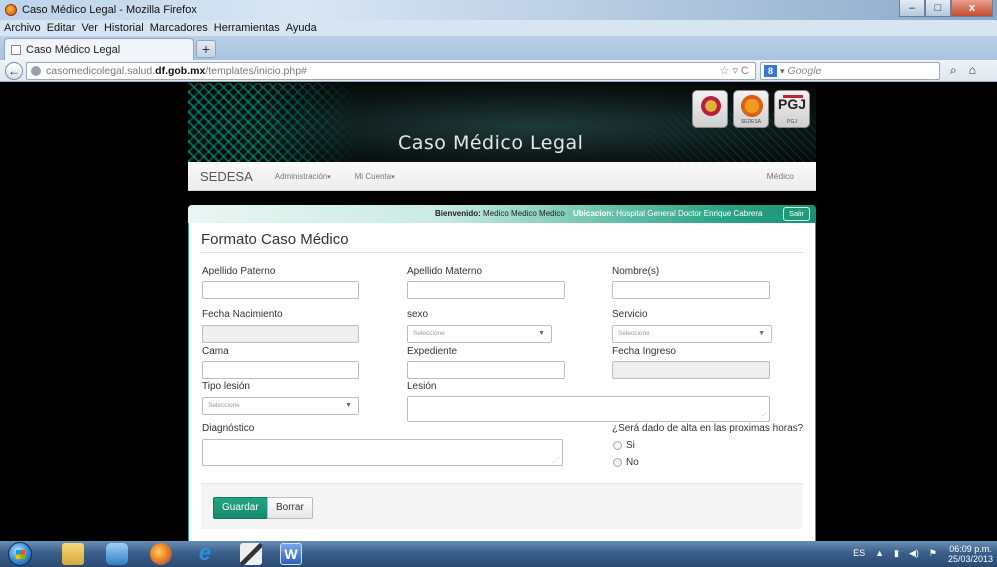 The image size is (997, 567). What do you see at coordinates (247, 28) in the screenshot?
I see `menu-herramientas: Herramientas` at bounding box center [247, 28].